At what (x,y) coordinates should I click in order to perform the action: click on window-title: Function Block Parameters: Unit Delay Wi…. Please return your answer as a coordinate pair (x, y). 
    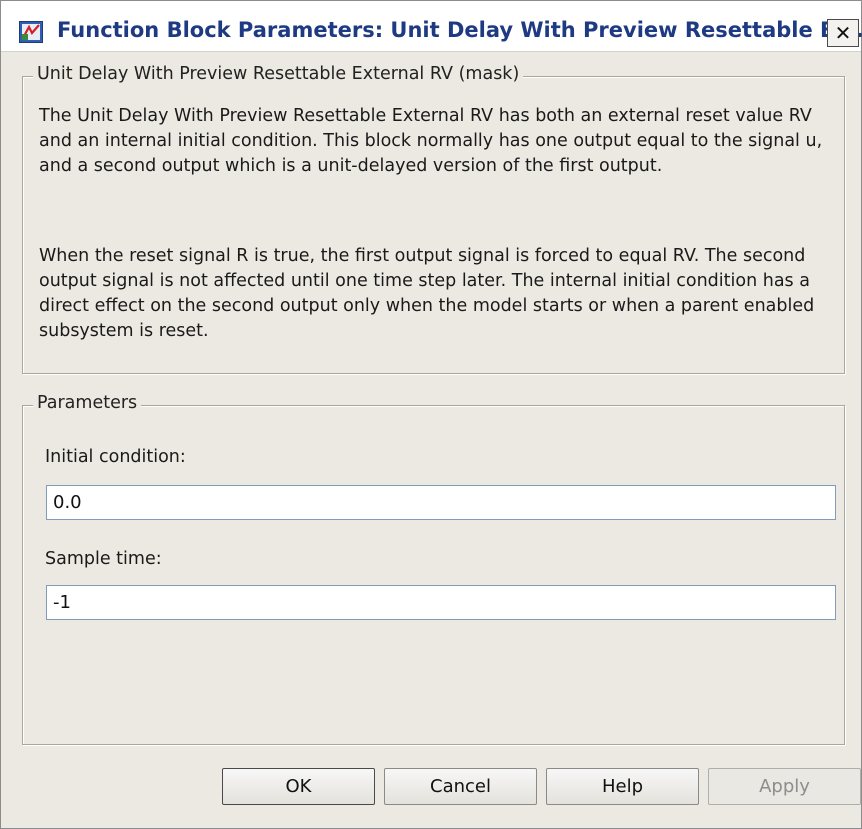
    Looking at the image, I should click on (459, 30).